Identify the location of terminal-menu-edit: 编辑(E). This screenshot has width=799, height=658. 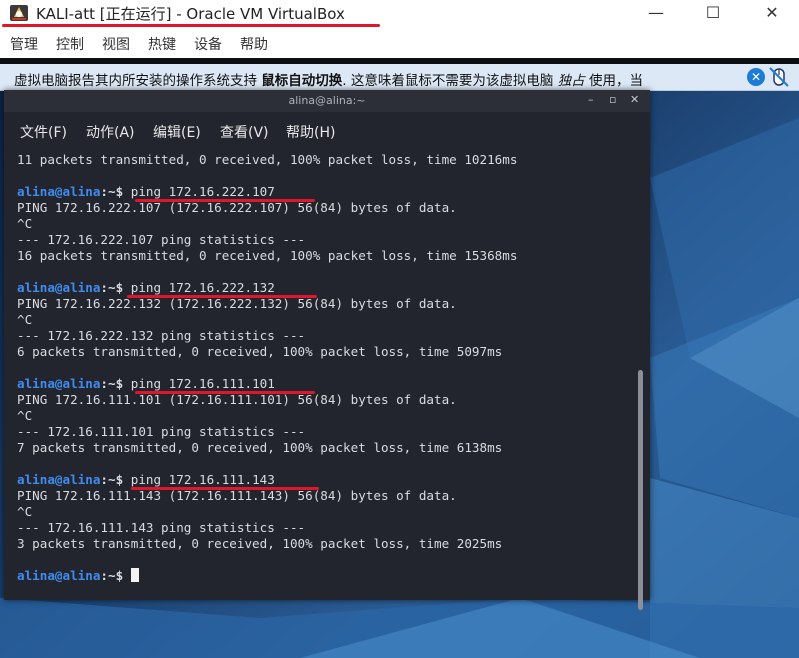
(177, 132).